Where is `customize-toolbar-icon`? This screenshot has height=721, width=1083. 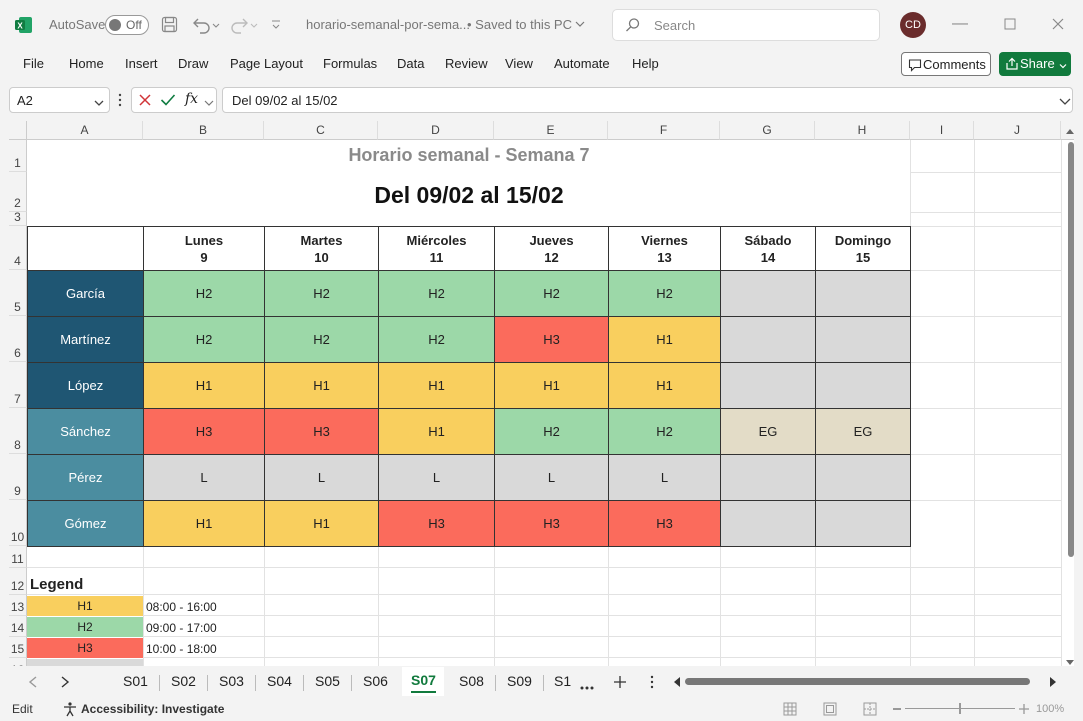
customize-toolbar-icon is located at coordinates (276, 25).